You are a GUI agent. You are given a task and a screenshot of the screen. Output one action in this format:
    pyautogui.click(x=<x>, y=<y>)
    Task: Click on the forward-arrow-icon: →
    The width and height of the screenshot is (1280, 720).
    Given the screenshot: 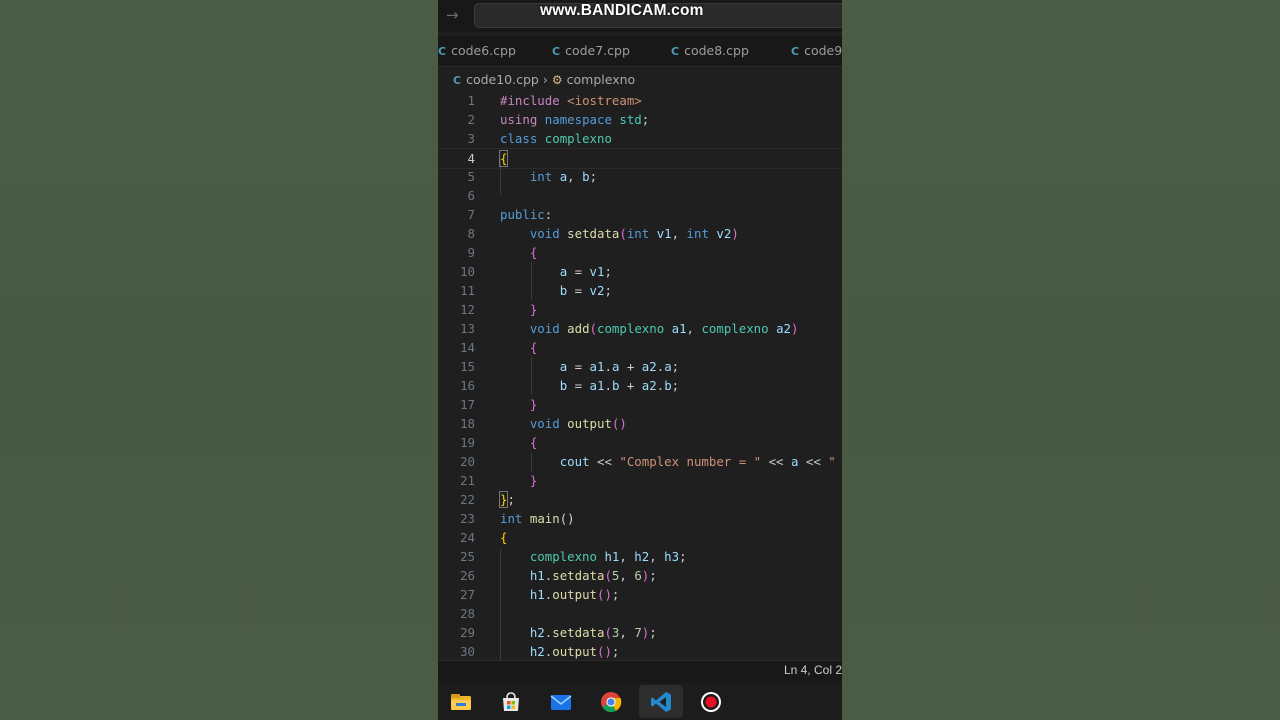 What is the action you would take?
    pyautogui.click(x=452, y=15)
    